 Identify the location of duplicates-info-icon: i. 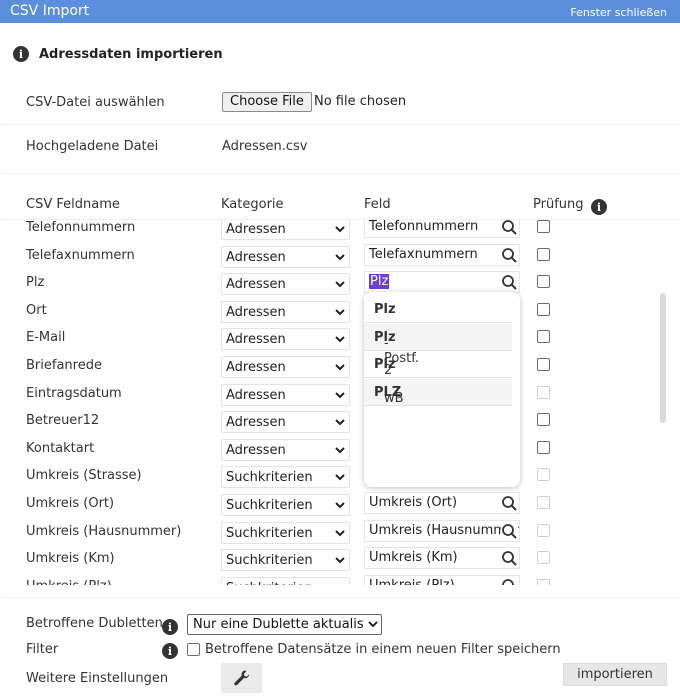
(170, 627).